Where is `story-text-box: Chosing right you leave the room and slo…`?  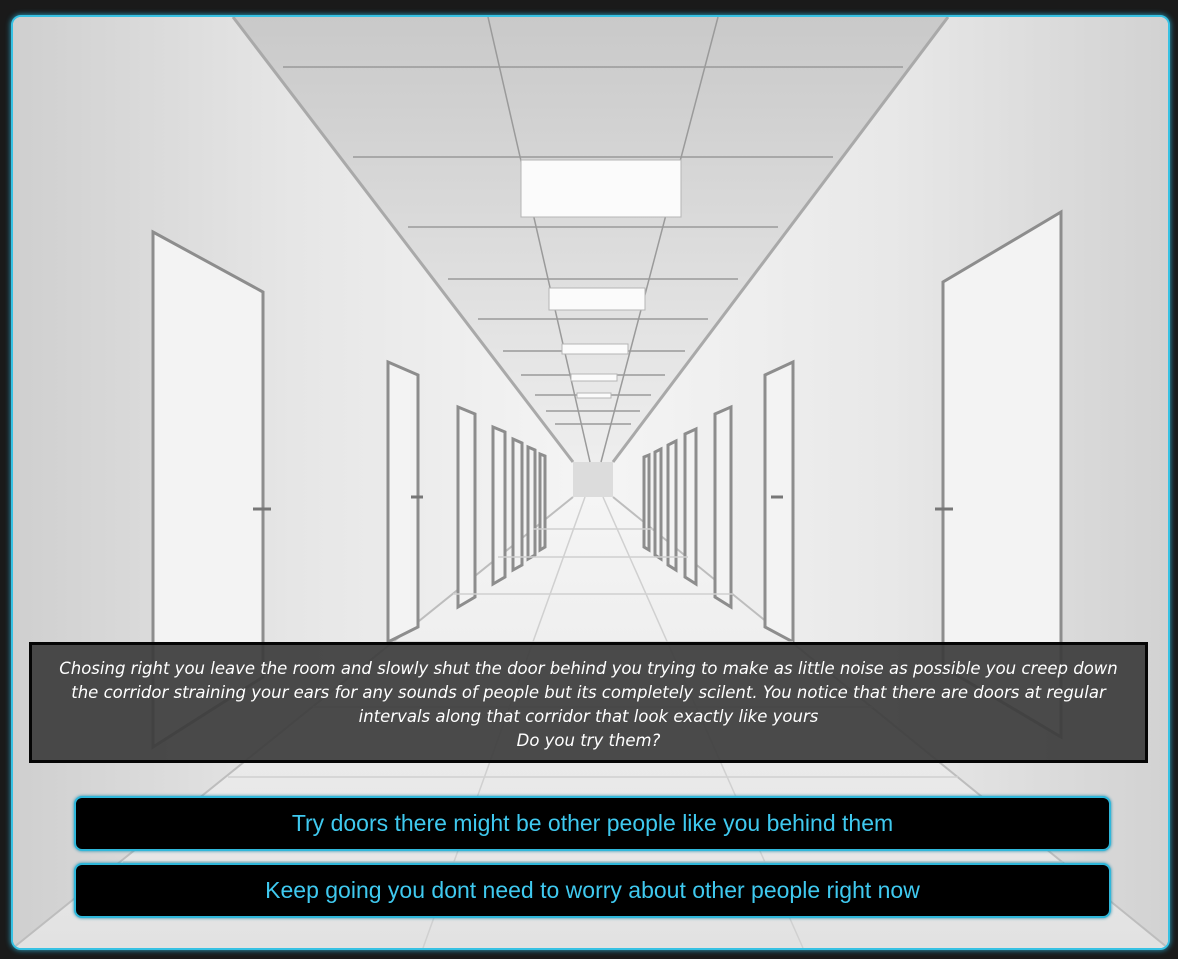
story-text-box: Chosing right you leave the room and slo… is located at coordinates (588, 702).